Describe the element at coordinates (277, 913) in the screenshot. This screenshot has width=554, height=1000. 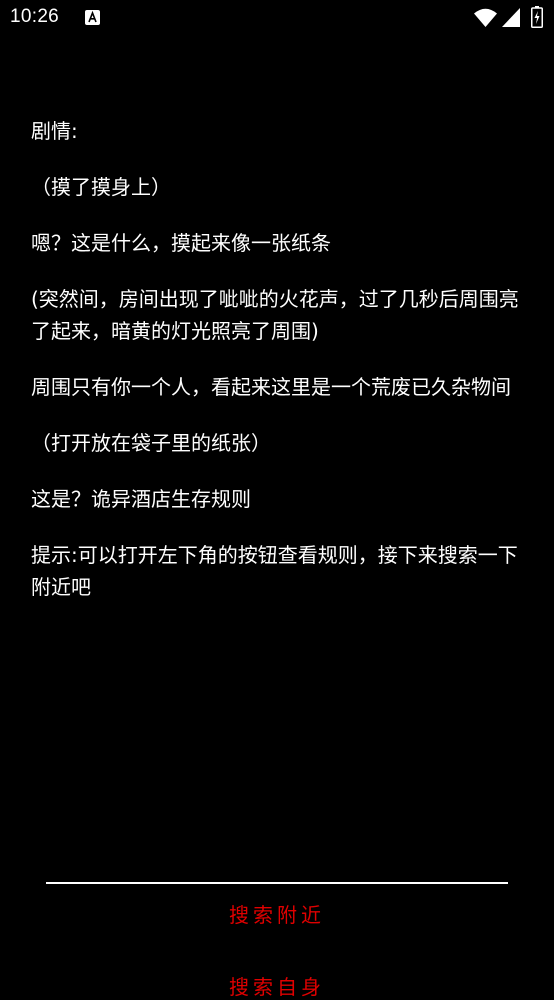
I see `search-nearby-button: 搜索附近` at that location.